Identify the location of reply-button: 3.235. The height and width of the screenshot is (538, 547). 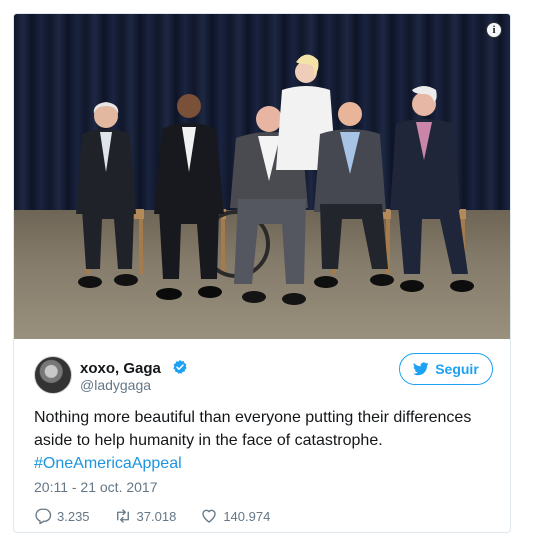
(62, 516).